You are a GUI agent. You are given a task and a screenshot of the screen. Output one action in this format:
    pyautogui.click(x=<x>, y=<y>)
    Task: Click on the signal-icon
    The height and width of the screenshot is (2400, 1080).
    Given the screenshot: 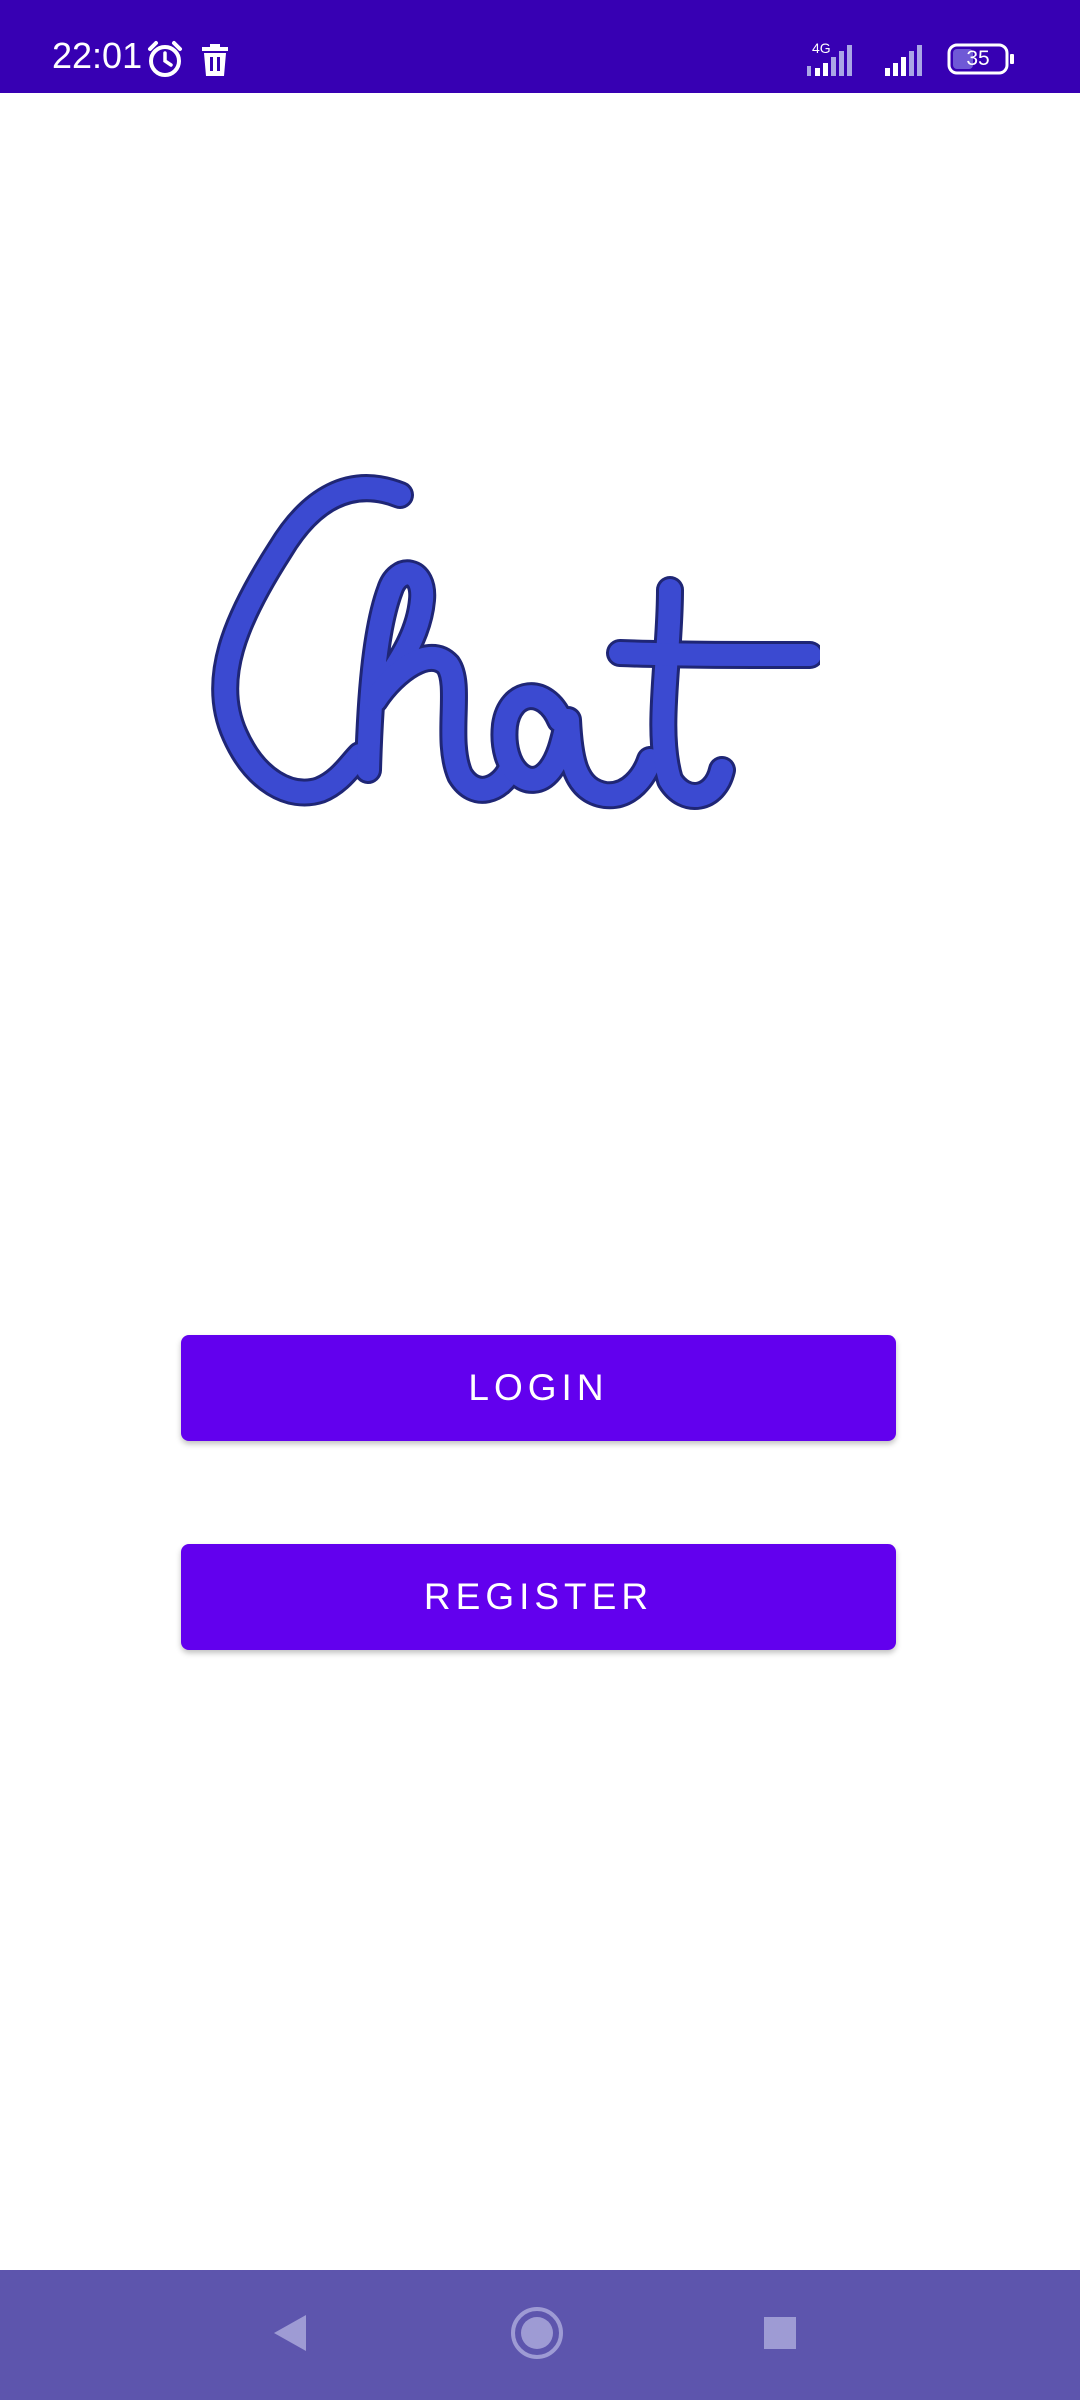 What is the action you would take?
    pyautogui.click(x=870, y=62)
    